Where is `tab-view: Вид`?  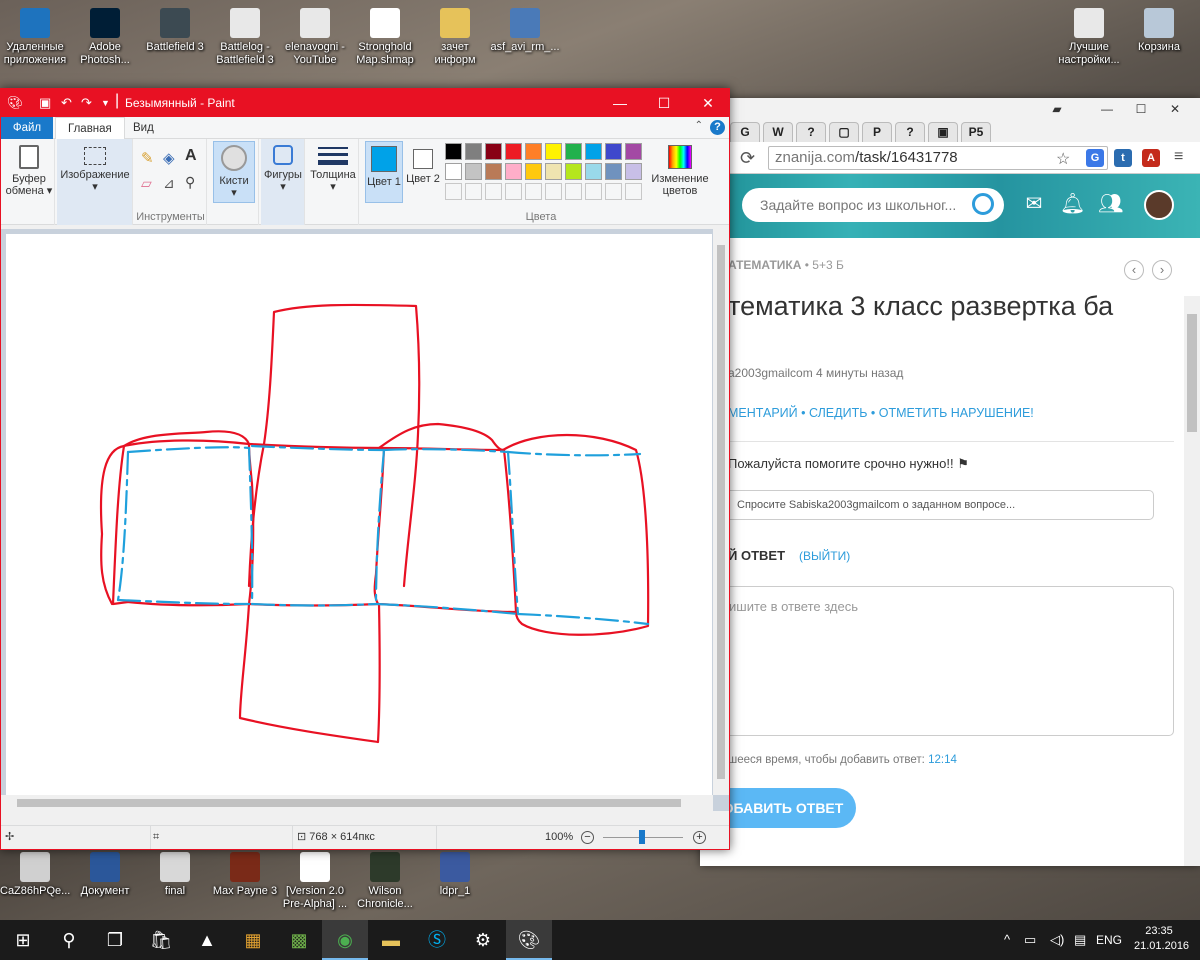
tab-view: Вид is located at coordinates (143, 128).